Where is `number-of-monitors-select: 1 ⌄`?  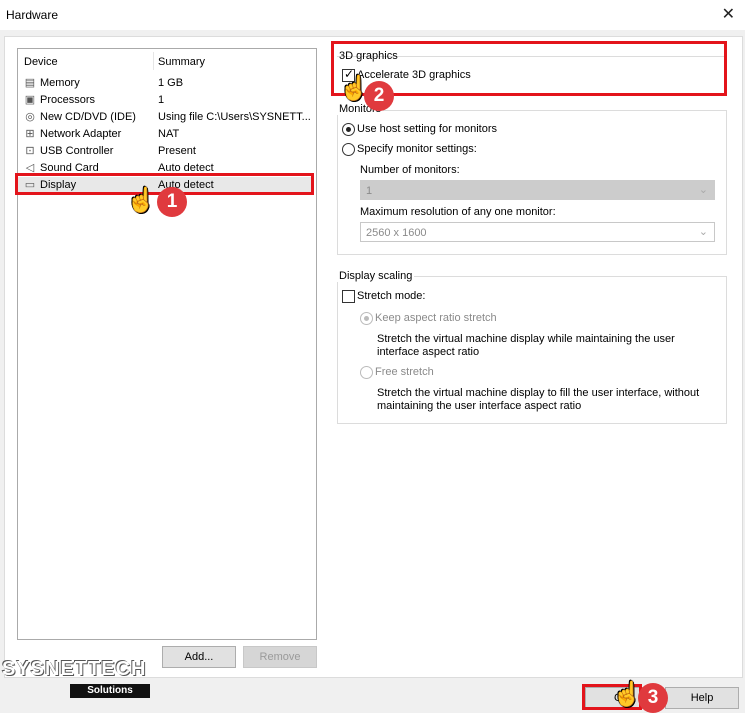 number-of-monitors-select: 1 ⌄ is located at coordinates (537, 190).